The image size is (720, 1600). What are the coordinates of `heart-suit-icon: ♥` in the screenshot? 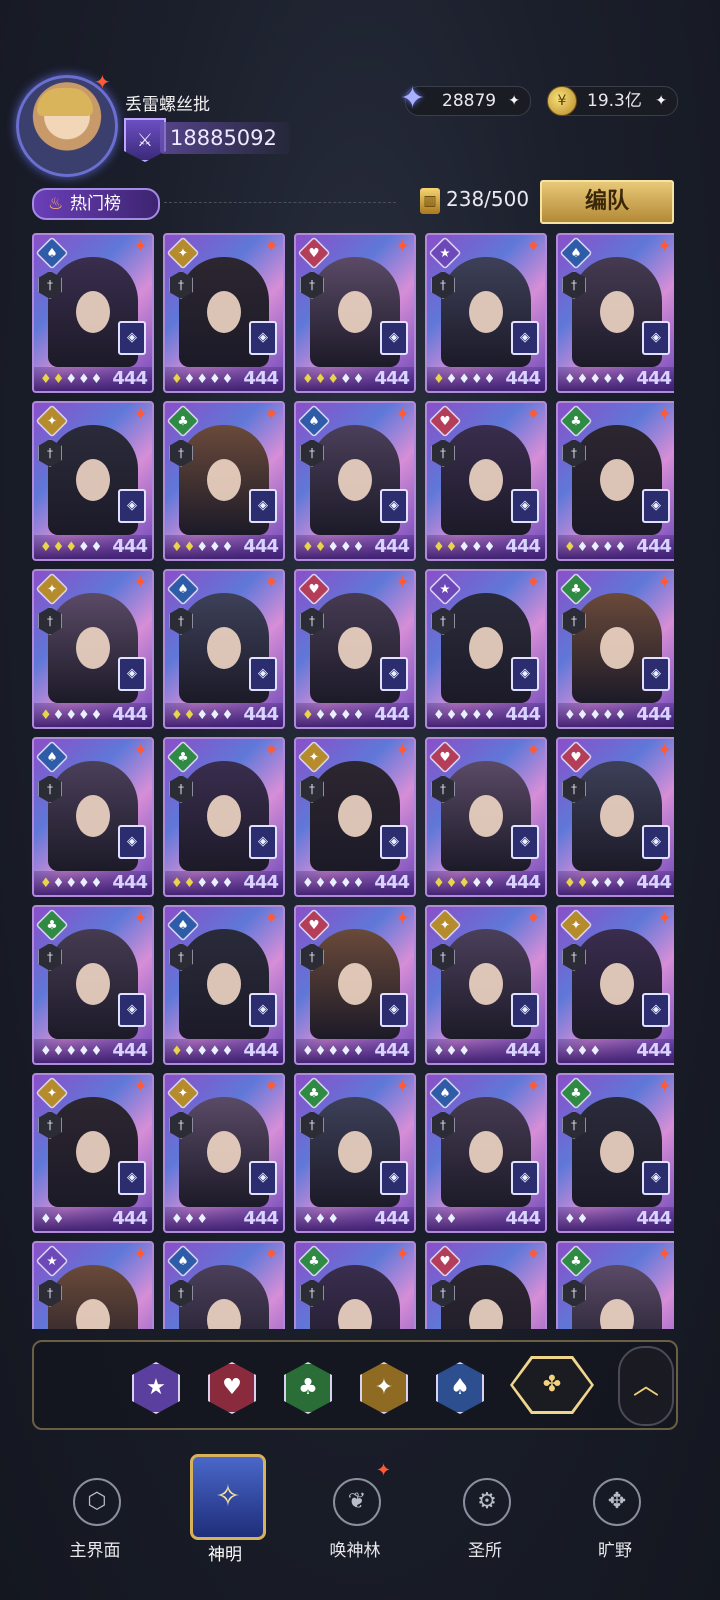 It's located at (445, 421).